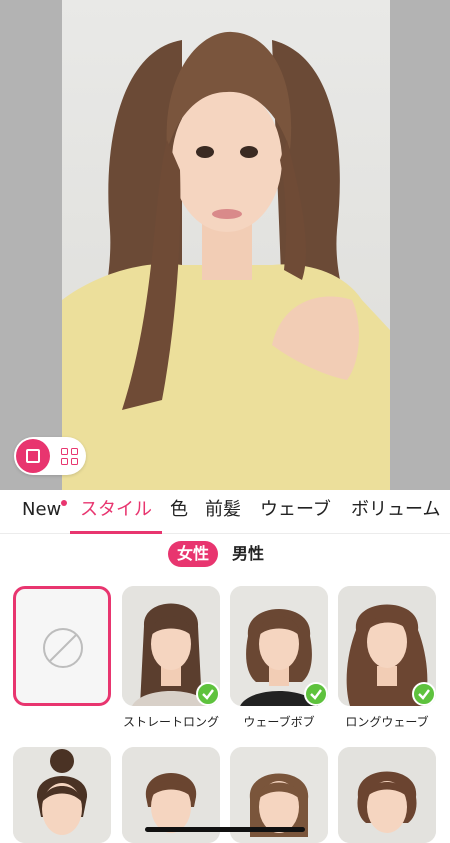 Image resolution: width=450 pixels, height=843 pixels. I want to click on tab-style: スタイル, so click(116, 513).